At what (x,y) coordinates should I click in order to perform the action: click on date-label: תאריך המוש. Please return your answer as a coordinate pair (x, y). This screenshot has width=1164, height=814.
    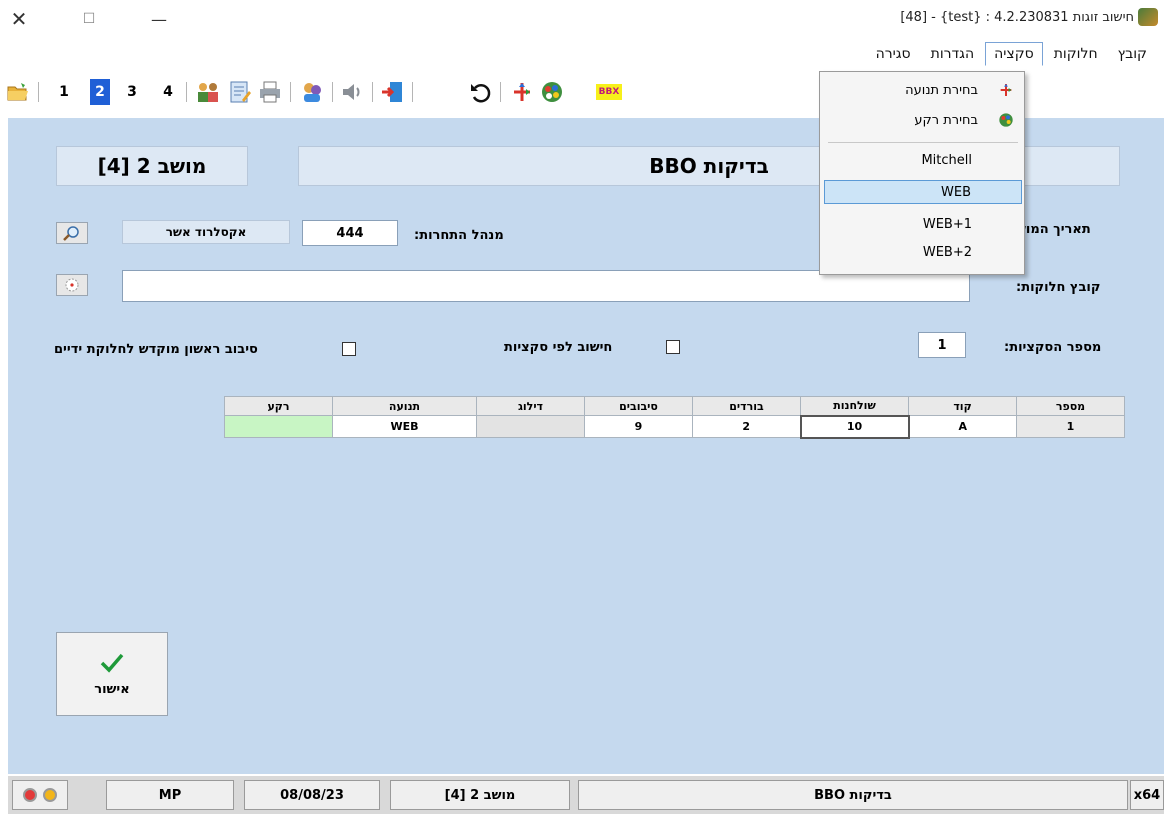
    Looking at the image, I should click on (1053, 229).